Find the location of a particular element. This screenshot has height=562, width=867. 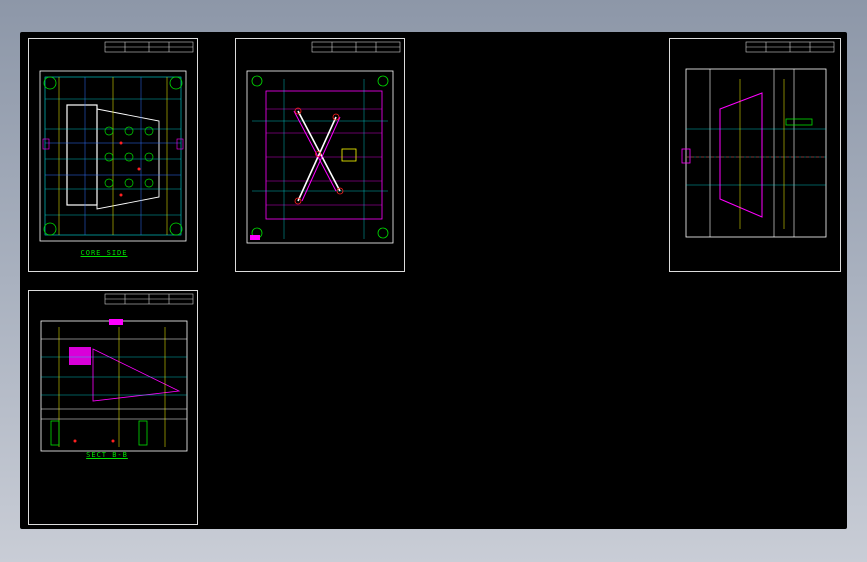

core-side-plan is located at coordinates (116, 141).